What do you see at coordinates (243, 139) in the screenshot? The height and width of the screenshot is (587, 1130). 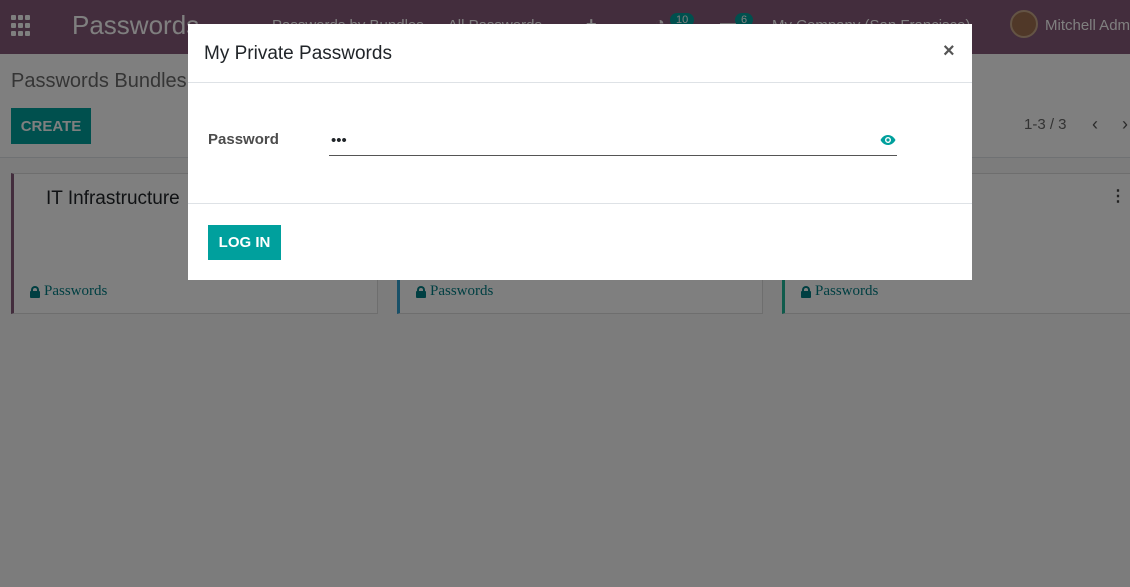 I see `password-label: Password` at bounding box center [243, 139].